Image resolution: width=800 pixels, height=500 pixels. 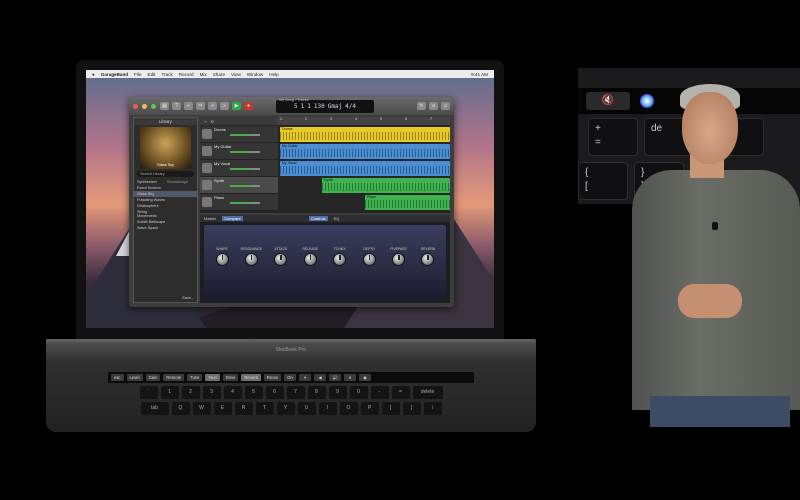 What do you see at coordinates (274, 392) in the screenshot?
I see `key: 6` at bounding box center [274, 392].